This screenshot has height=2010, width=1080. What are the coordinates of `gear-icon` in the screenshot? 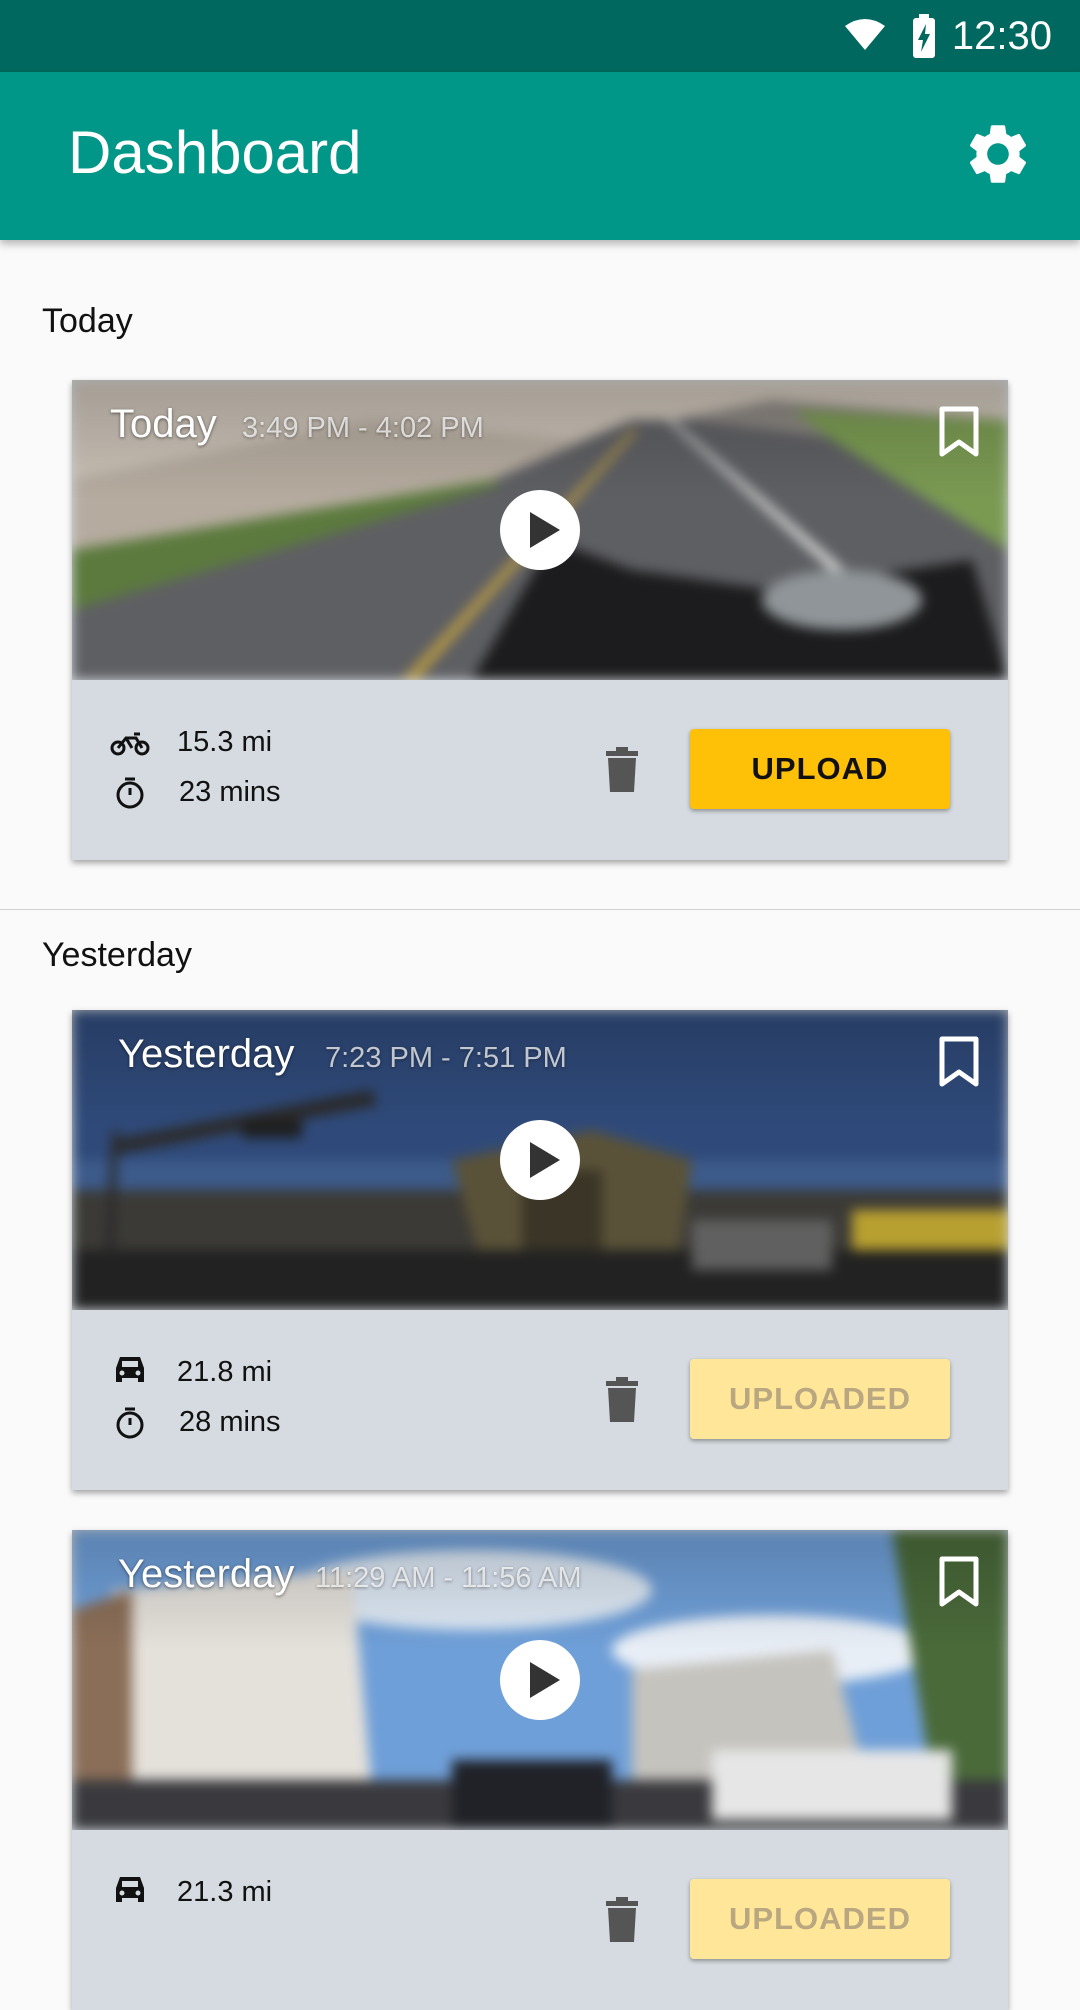 It's located at (998, 154).